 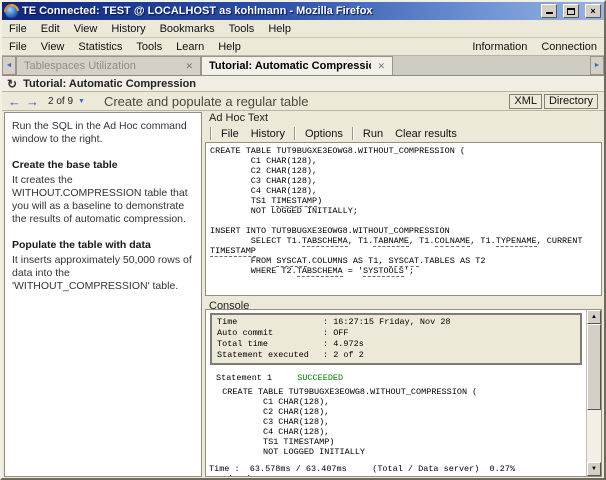 What do you see at coordinates (297, 65) in the screenshot?
I see `tab-tutorial-automatic-compression: Tutorial: Automatic Compression ✕` at bounding box center [297, 65].